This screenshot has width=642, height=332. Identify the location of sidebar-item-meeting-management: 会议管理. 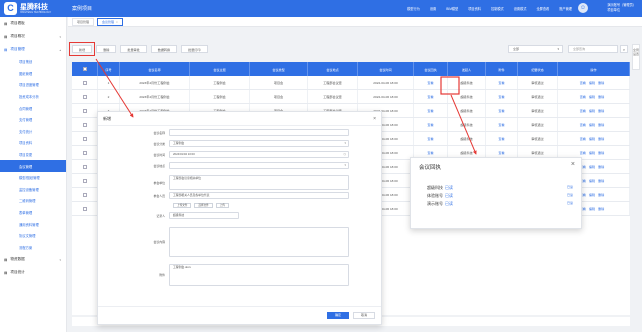
(33, 166).